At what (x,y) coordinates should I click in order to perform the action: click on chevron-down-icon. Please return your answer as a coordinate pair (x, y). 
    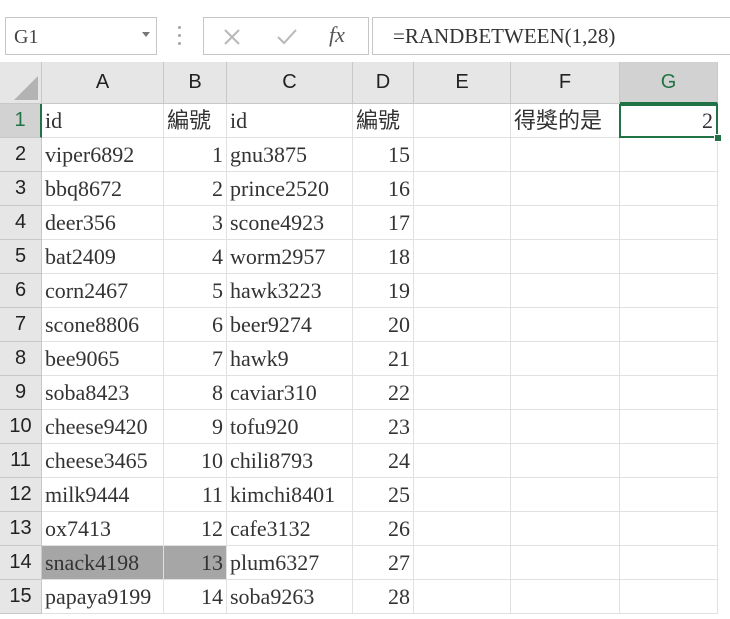
    Looking at the image, I should click on (146, 34).